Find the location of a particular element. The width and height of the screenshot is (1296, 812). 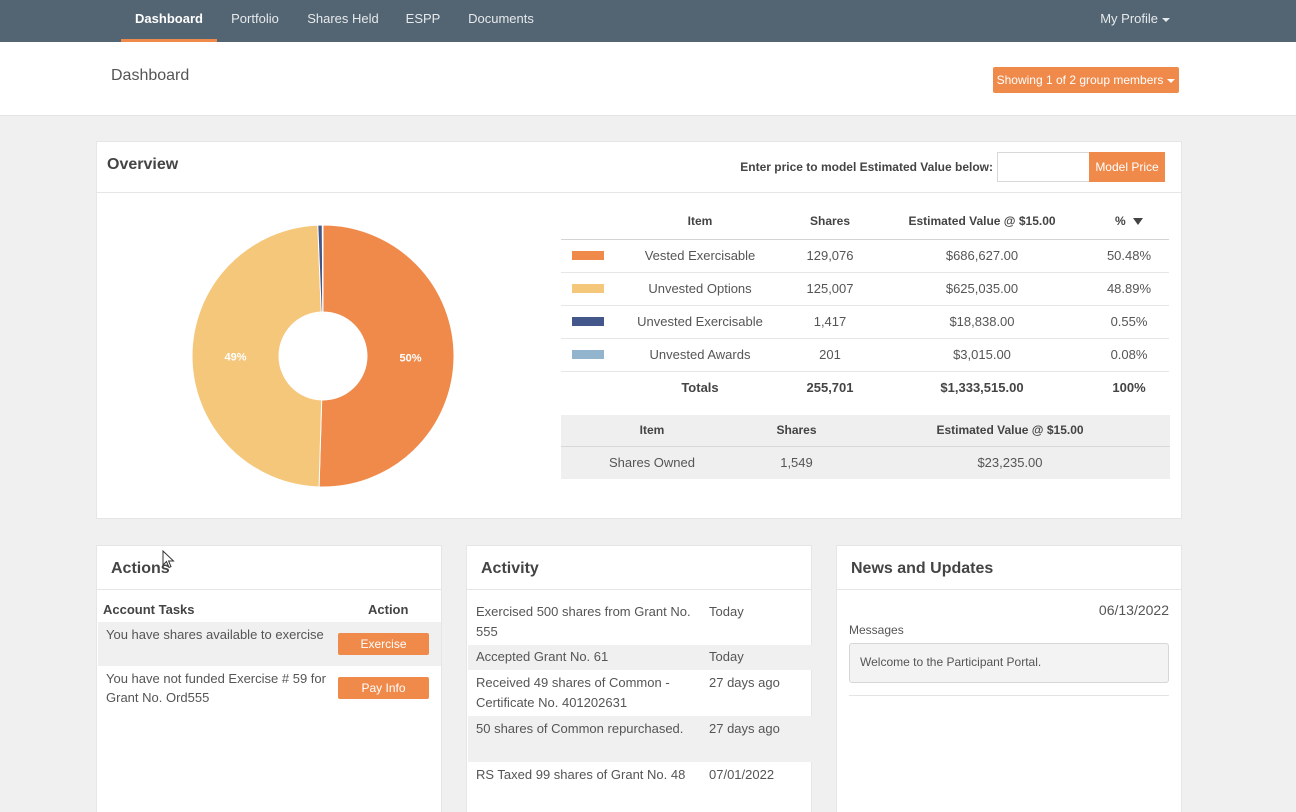

nav-dashboard: Dashboard is located at coordinates (169, 21).